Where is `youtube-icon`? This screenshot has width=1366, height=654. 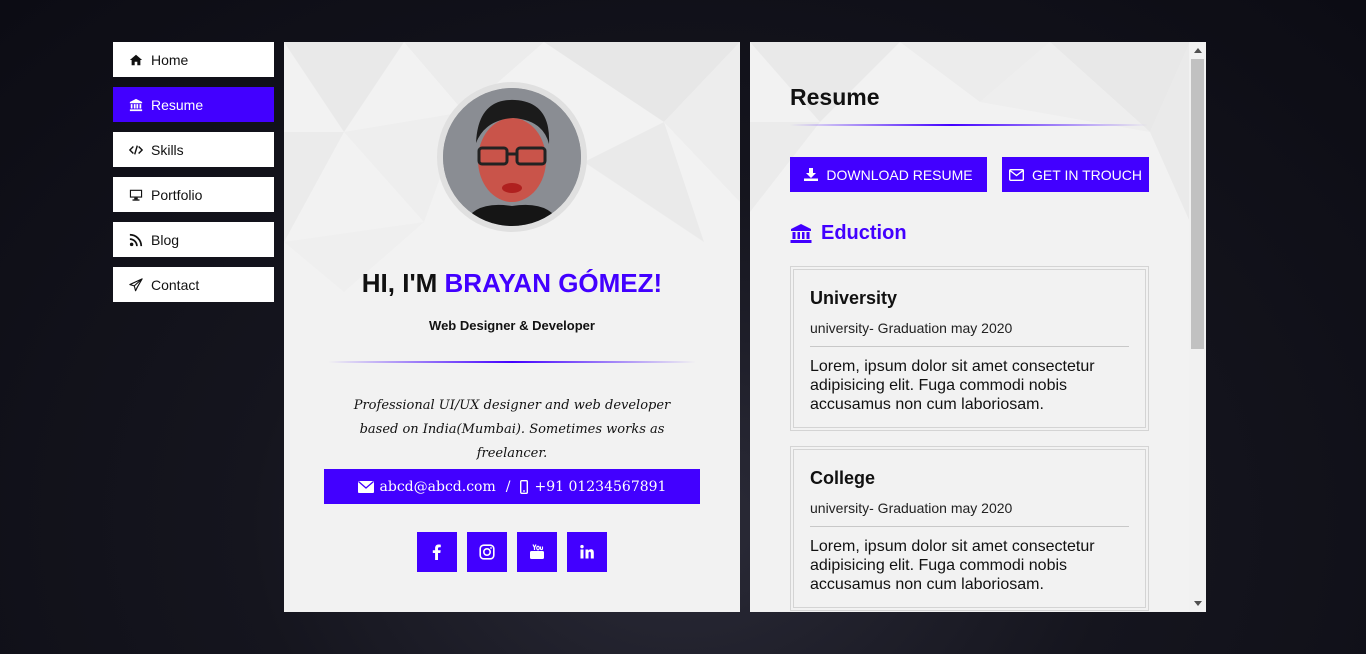 youtube-icon is located at coordinates (537, 551).